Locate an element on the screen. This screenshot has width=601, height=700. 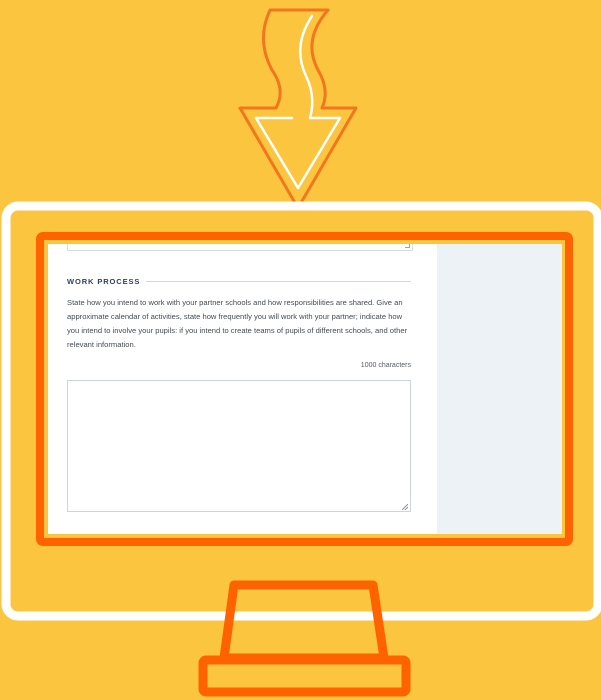
section-header: WORK PROCESS is located at coordinates (239, 281).